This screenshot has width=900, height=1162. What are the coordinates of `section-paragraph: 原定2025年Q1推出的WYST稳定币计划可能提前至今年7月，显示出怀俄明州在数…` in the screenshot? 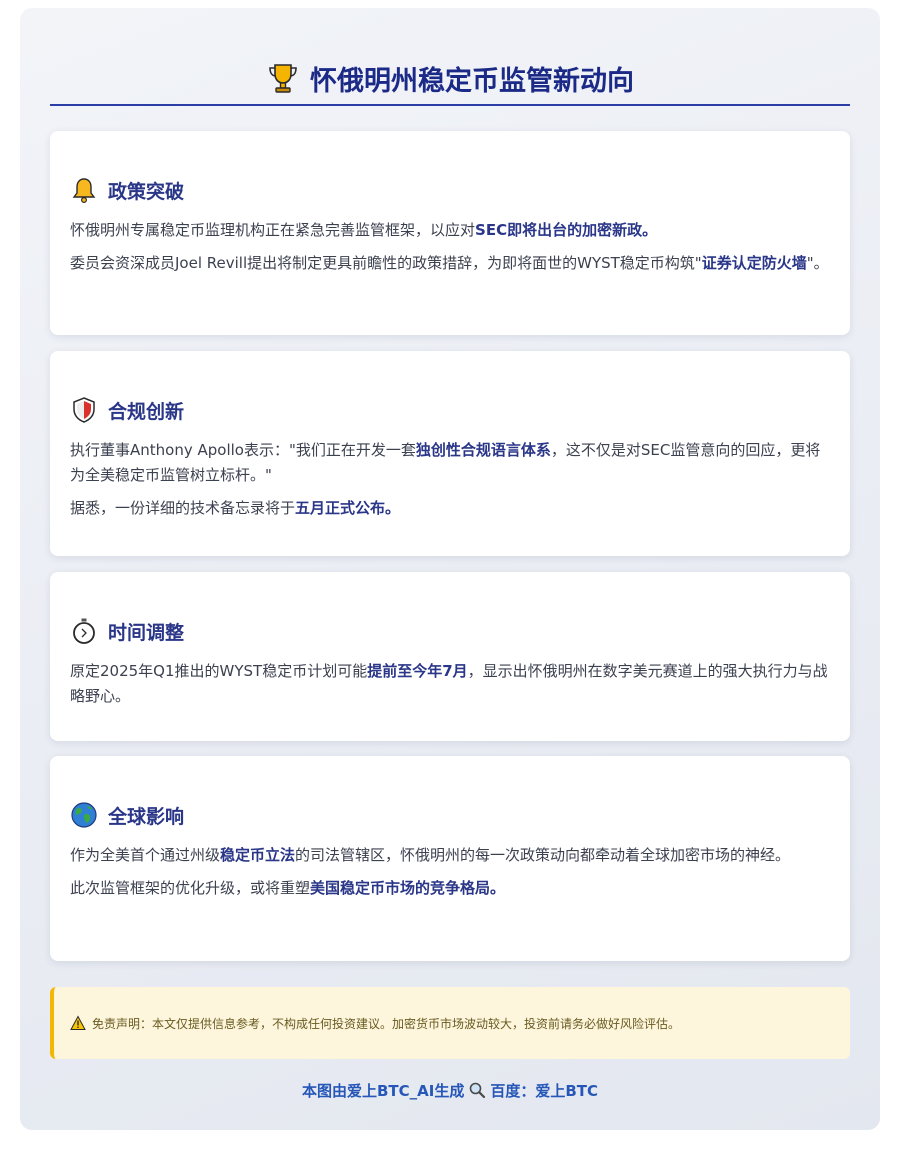 It's located at (450, 684).